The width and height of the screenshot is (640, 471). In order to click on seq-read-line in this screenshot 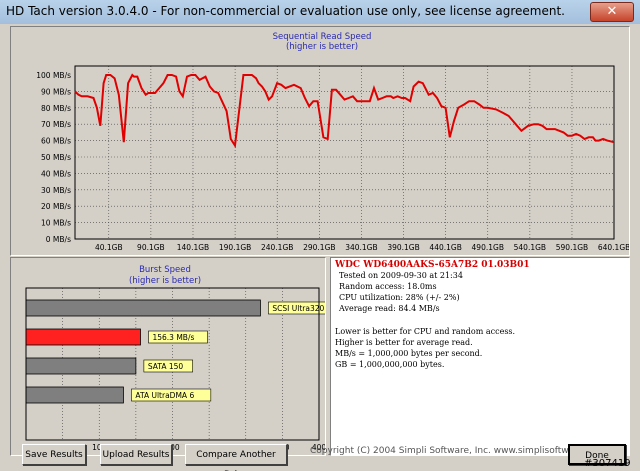, I will do `click(344, 111)`.